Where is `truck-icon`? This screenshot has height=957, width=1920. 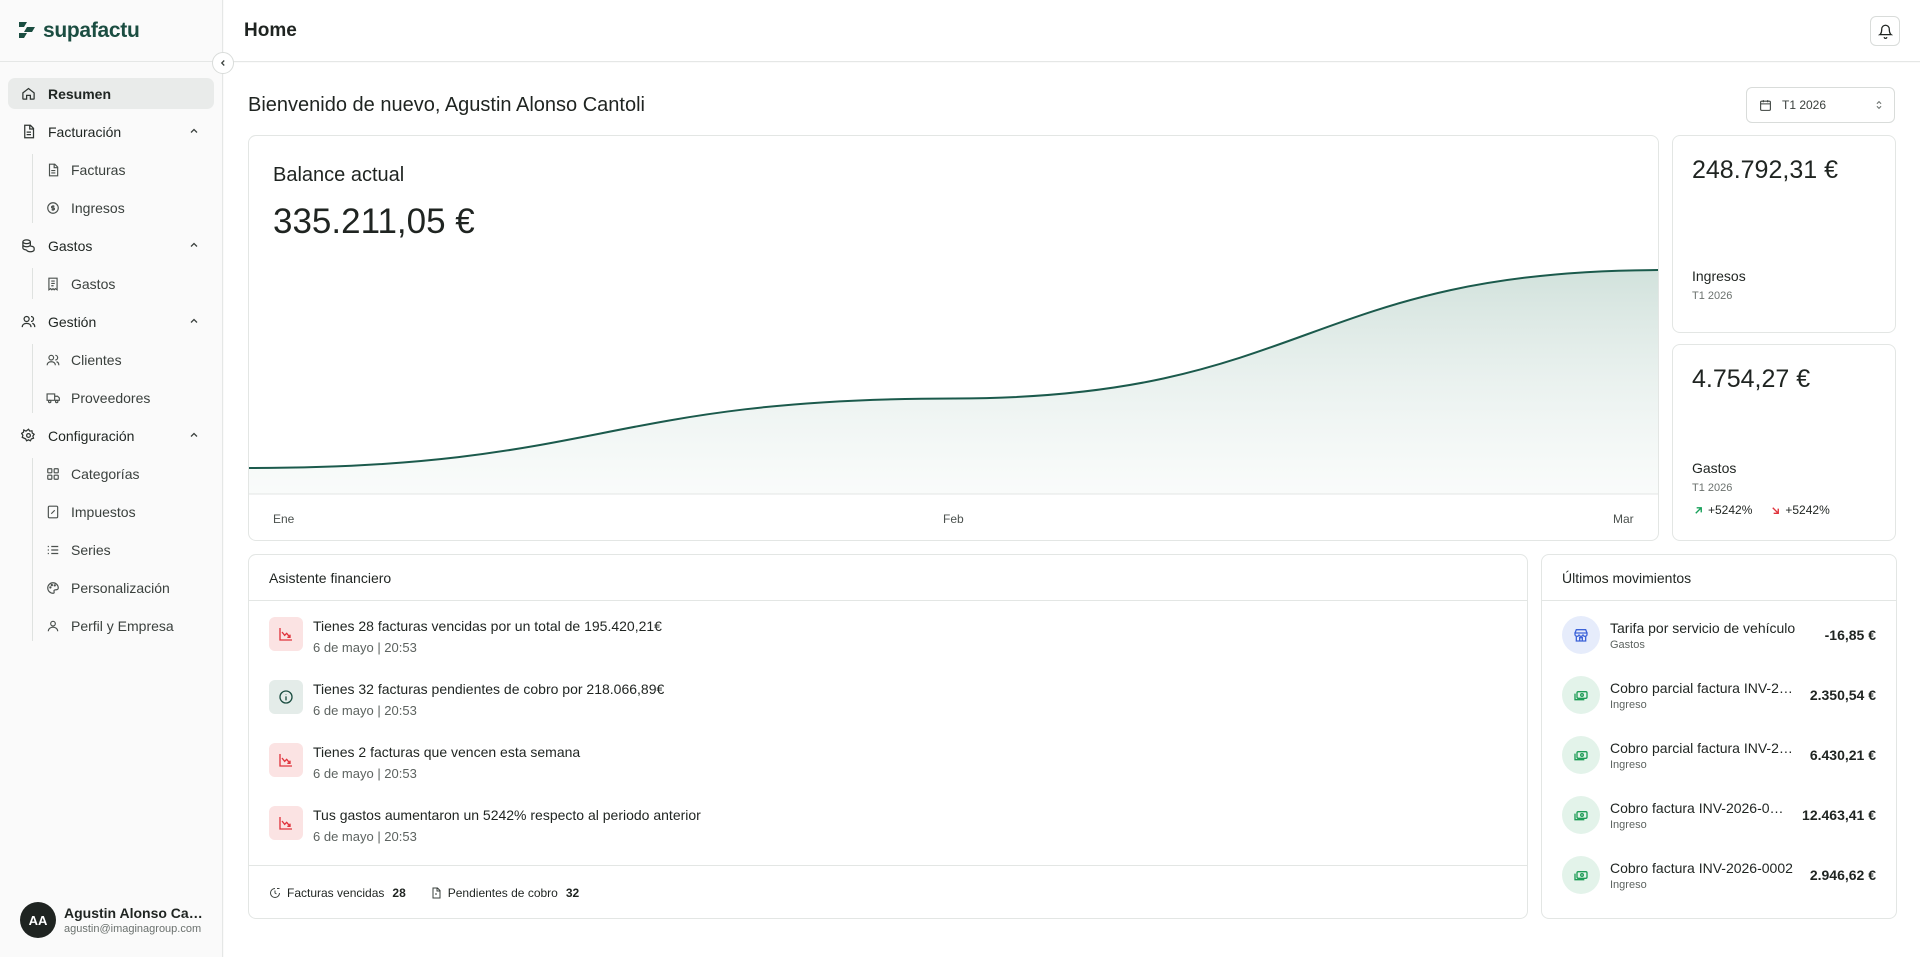 truck-icon is located at coordinates (53, 398).